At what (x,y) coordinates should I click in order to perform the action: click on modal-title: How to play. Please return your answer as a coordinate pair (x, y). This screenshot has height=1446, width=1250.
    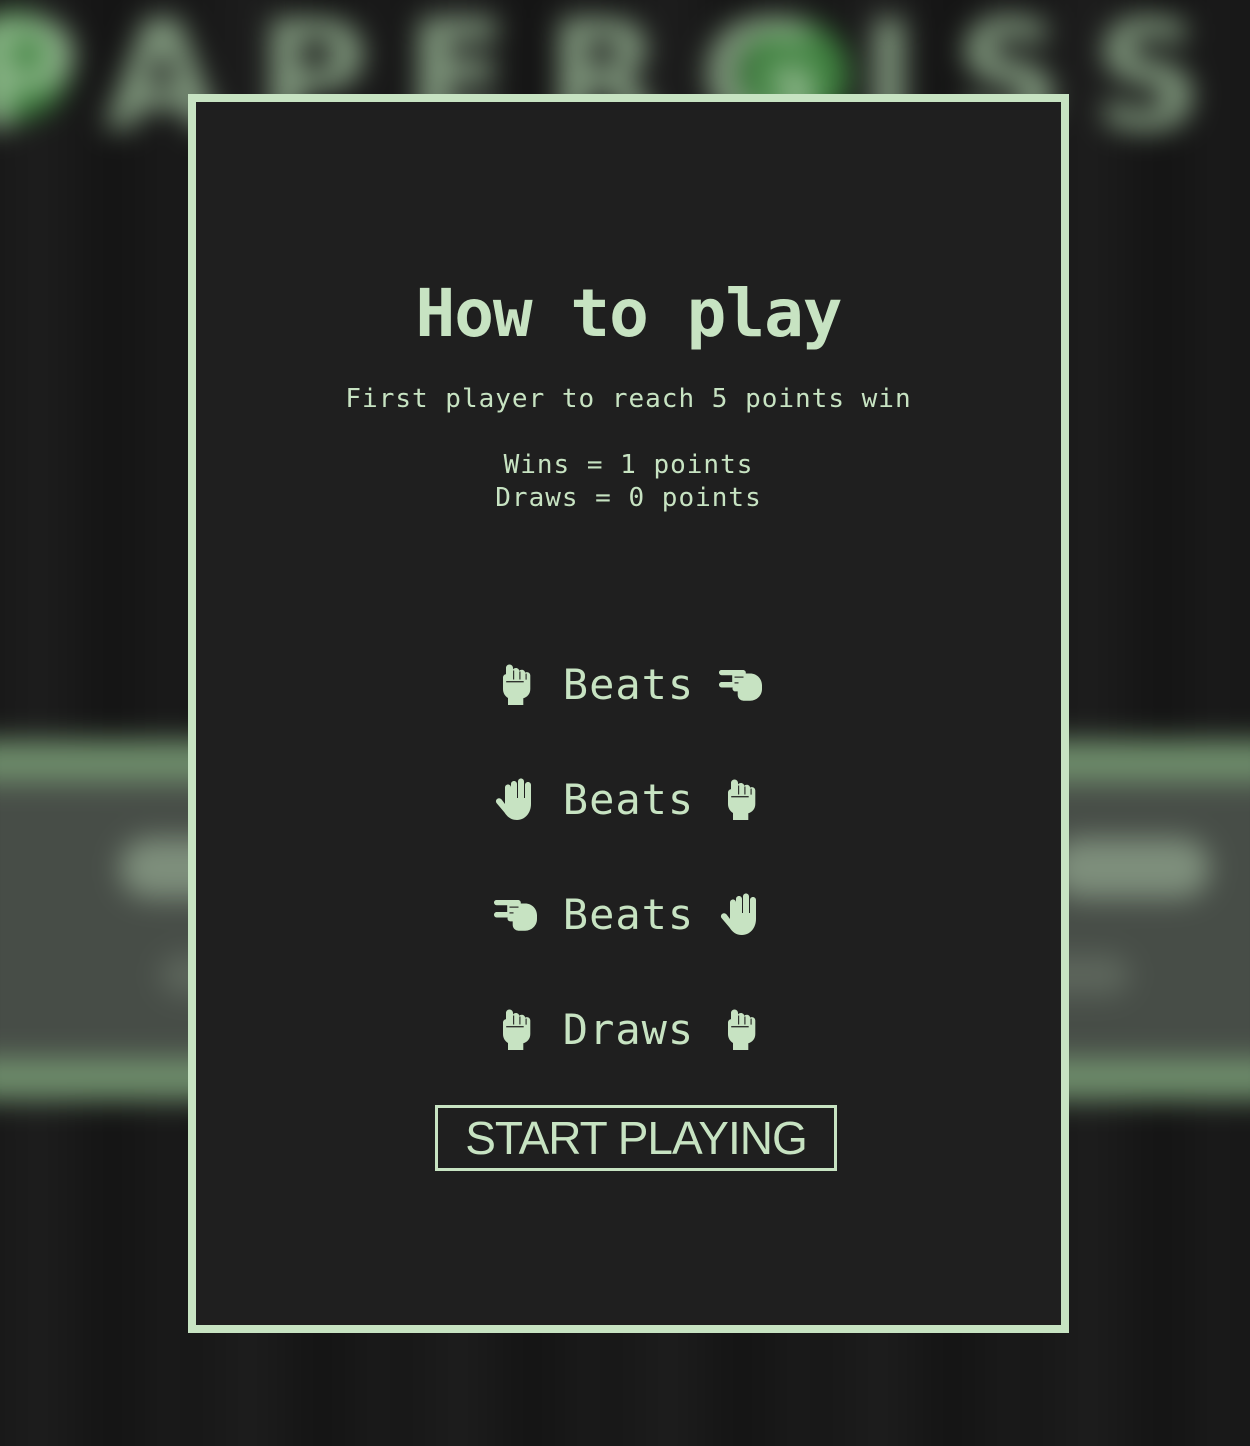
    Looking at the image, I should click on (628, 313).